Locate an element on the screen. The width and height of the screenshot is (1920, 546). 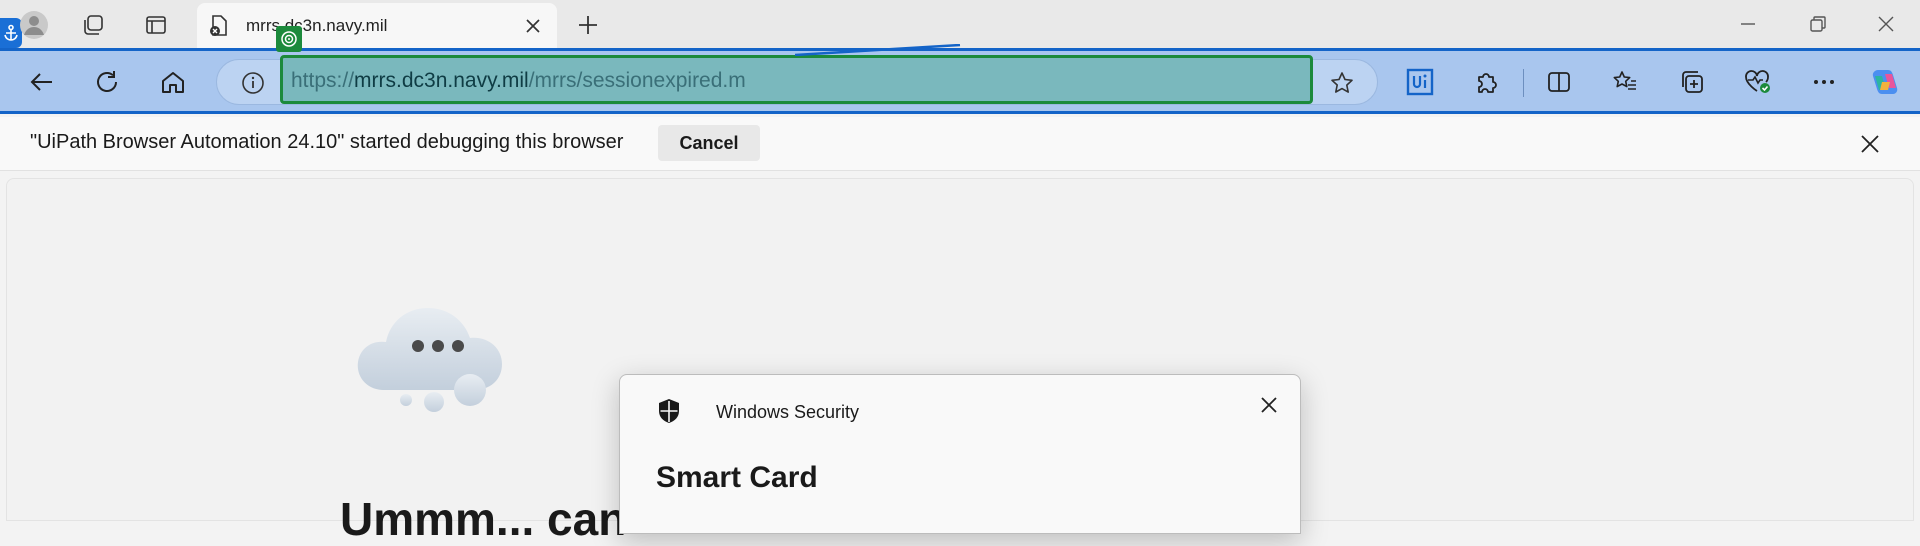
restore-icon is located at coordinates (1818, 24).